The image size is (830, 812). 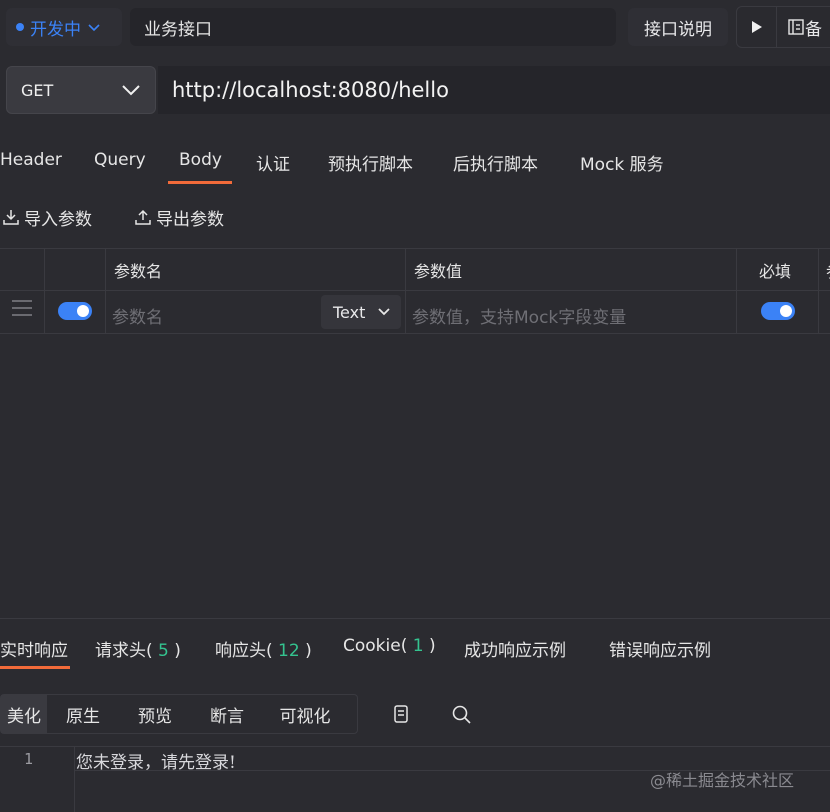 I want to click on column-header-extra: 参, so click(x=828, y=270).